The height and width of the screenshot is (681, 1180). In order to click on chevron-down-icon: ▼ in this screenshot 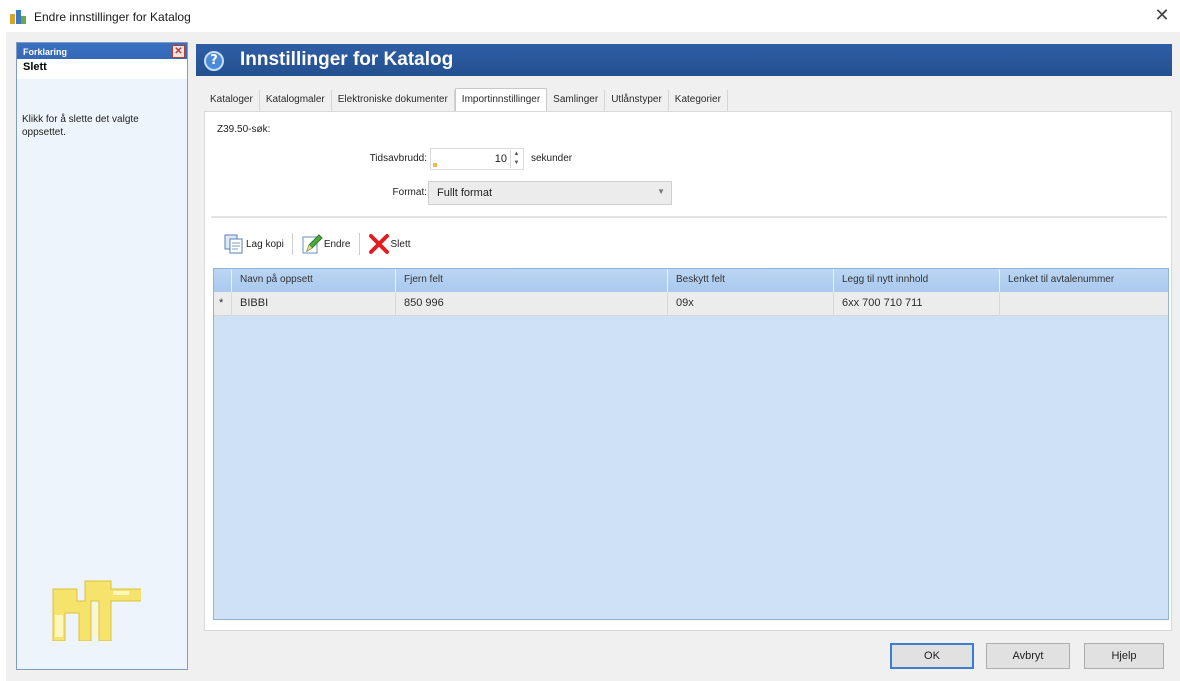, I will do `click(661, 191)`.